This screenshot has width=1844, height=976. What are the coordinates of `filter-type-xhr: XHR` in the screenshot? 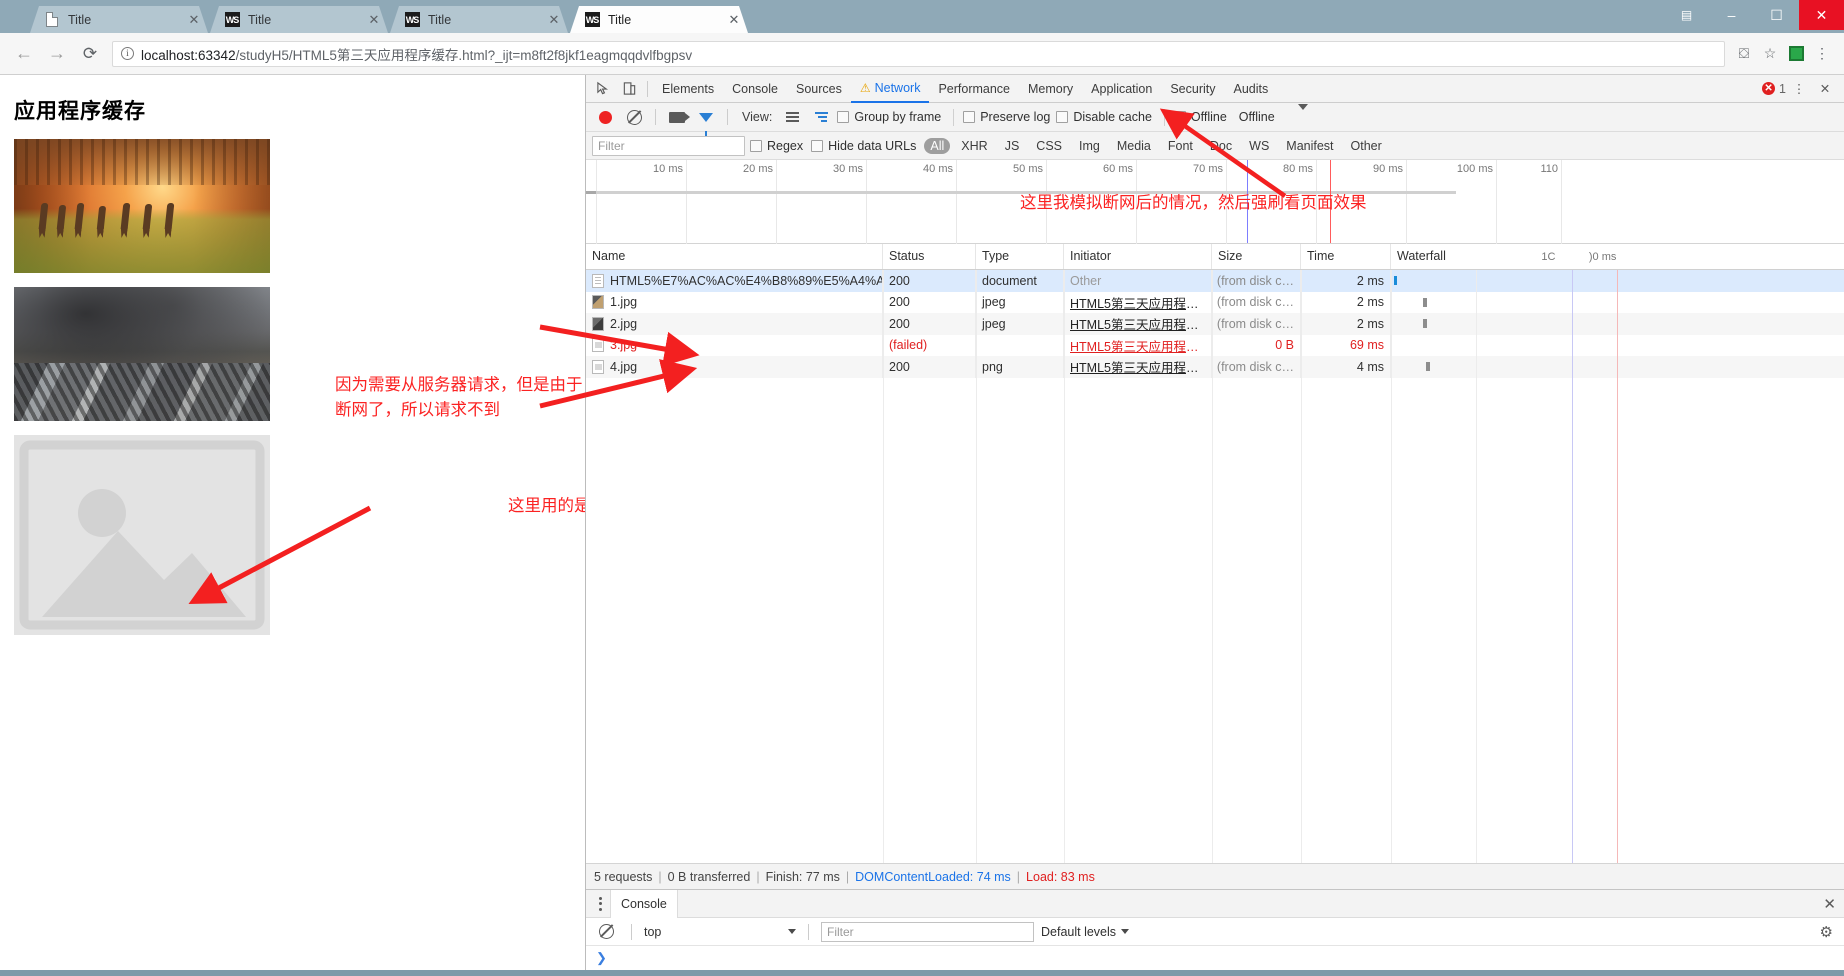 It's located at (974, 146).